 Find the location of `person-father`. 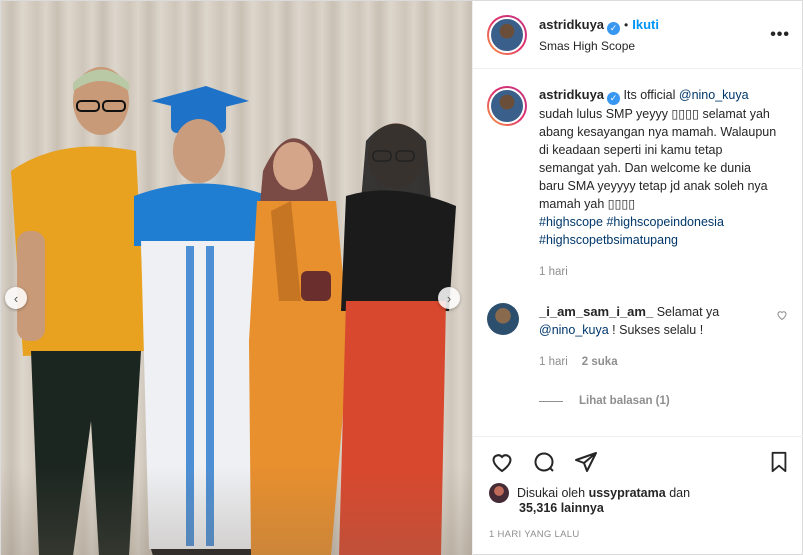

person-father is located at coordinates (78, 311).